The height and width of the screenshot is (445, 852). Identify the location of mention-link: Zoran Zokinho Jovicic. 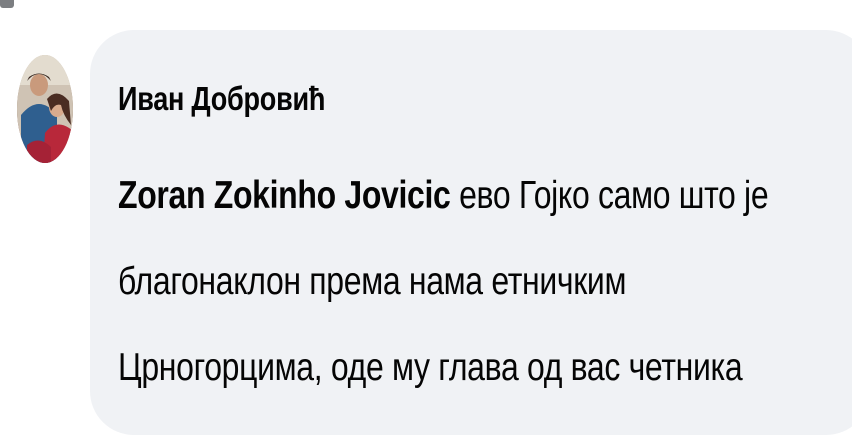
(284, 195).